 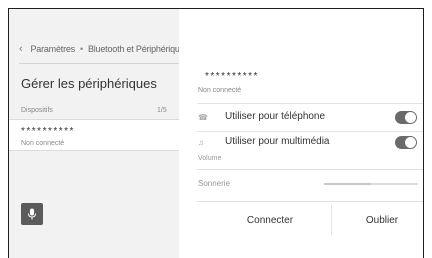 What do you see at coordinates (94, 135) in the screenshot?
I see `device-list-item: ********** Non connecté` at bounding box center [94, 135].